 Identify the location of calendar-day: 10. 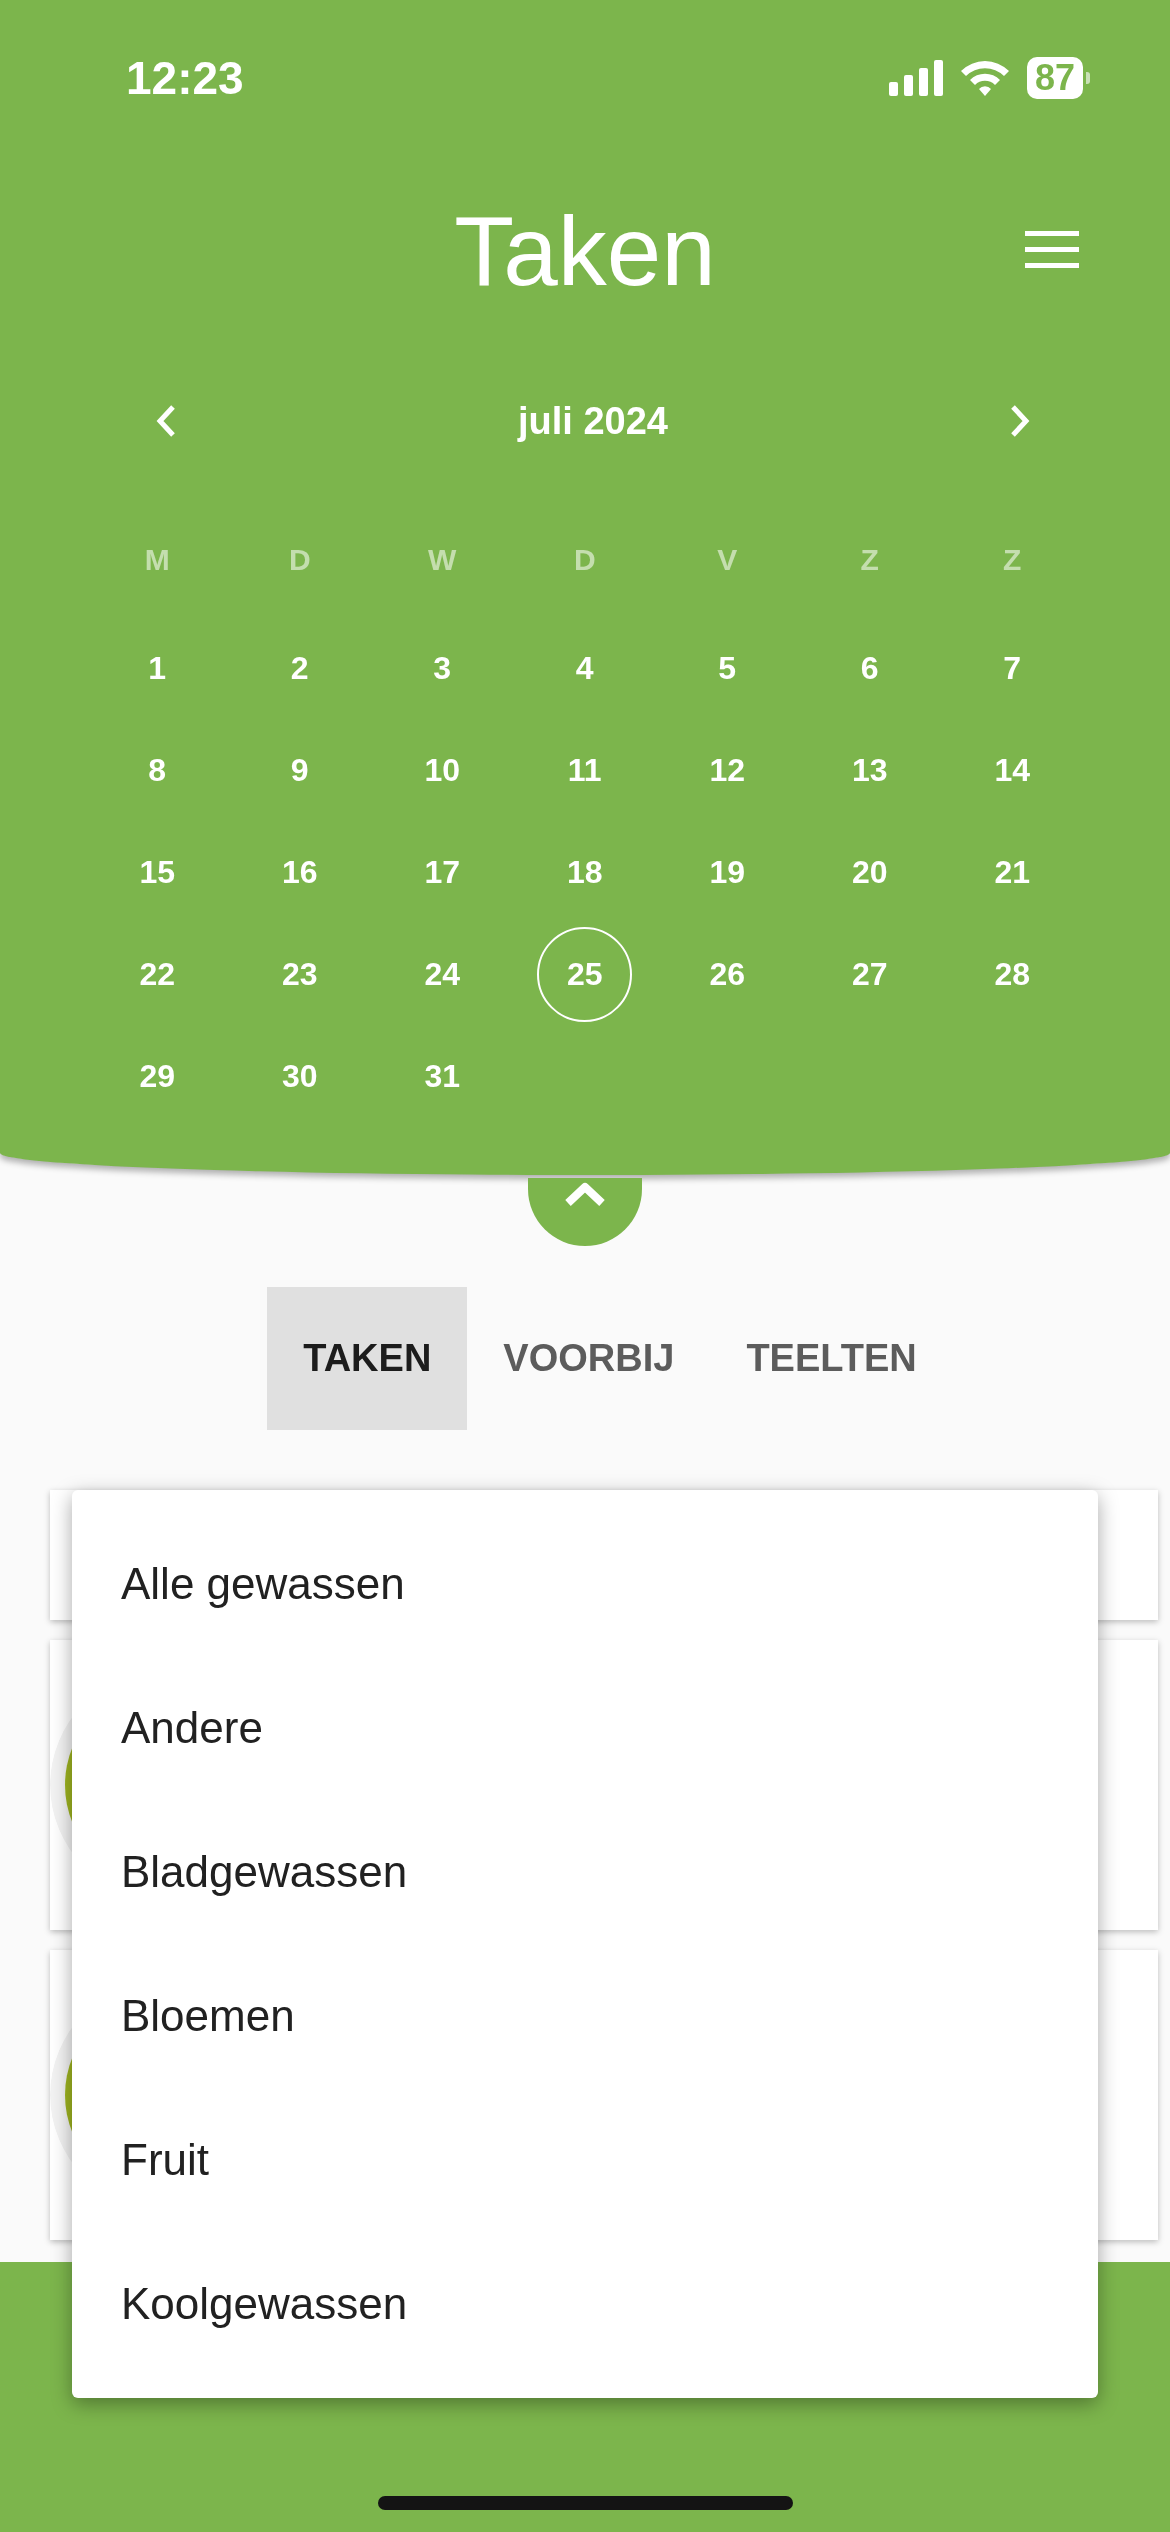
(442, 770).